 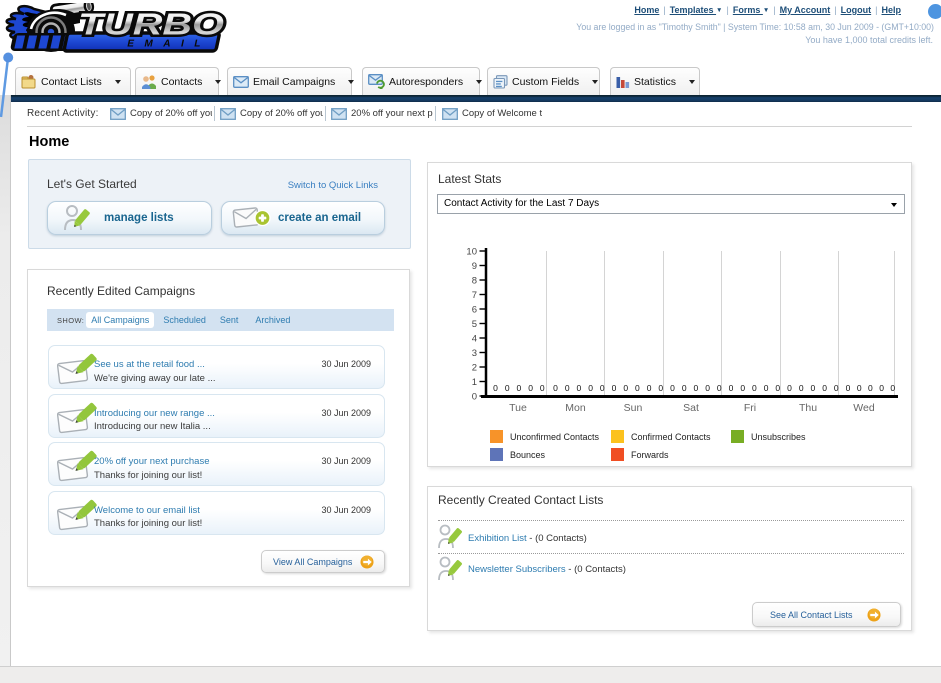 I want to click on svg-text: 4, so click(x=474, y=339).